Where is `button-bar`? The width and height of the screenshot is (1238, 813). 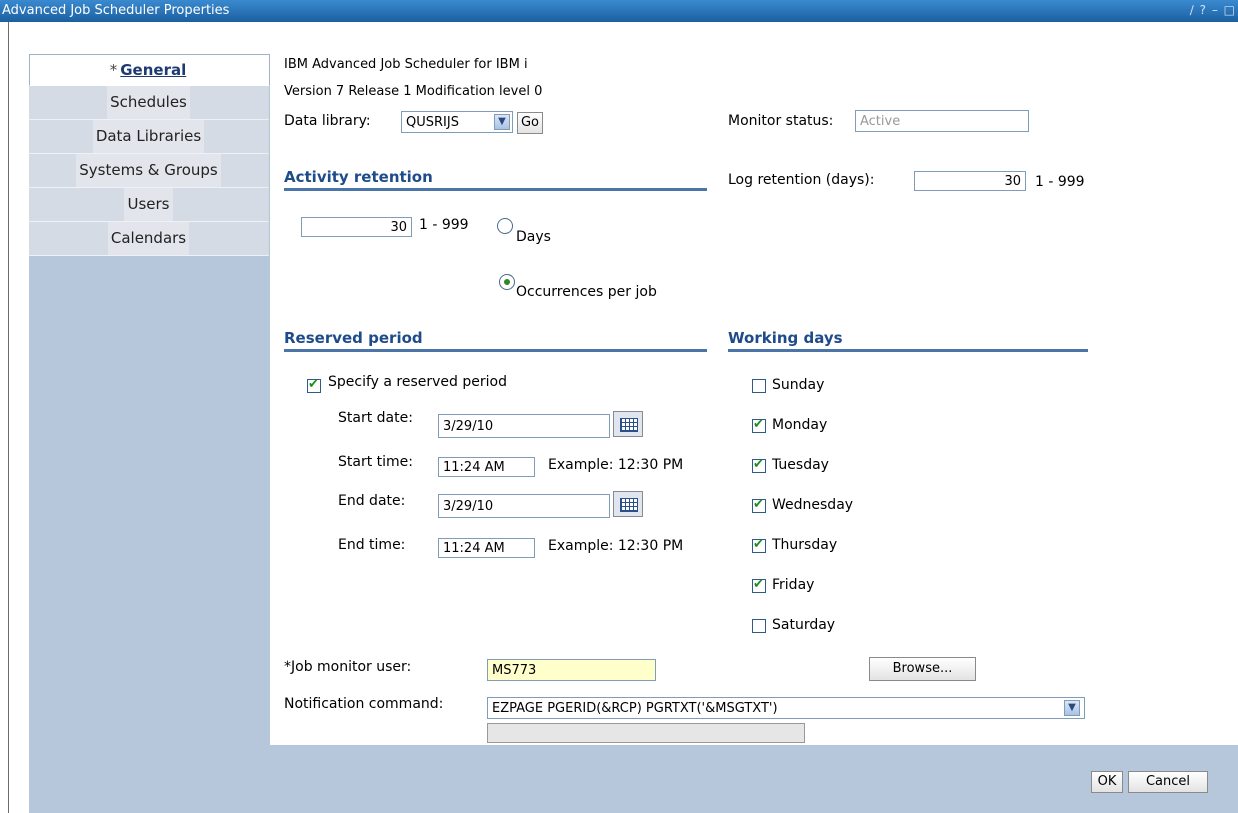 button-bar is located at coordinates (633, 779).